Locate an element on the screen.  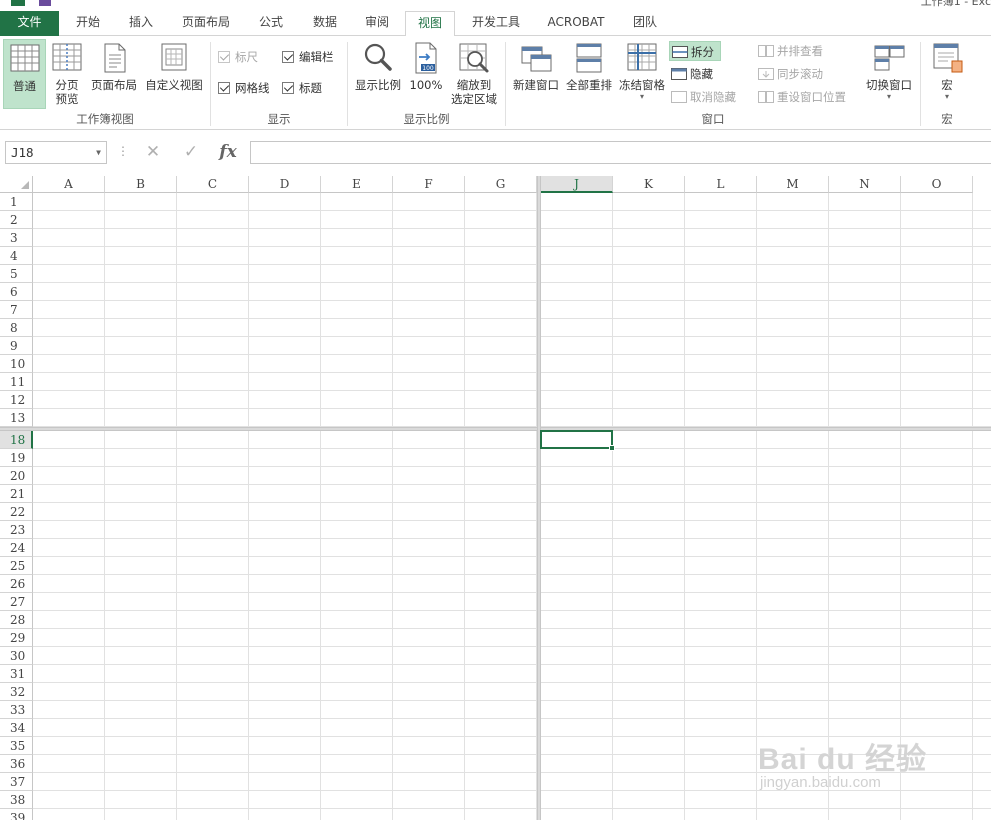
undo-icon is located at coordinates (79, 3).